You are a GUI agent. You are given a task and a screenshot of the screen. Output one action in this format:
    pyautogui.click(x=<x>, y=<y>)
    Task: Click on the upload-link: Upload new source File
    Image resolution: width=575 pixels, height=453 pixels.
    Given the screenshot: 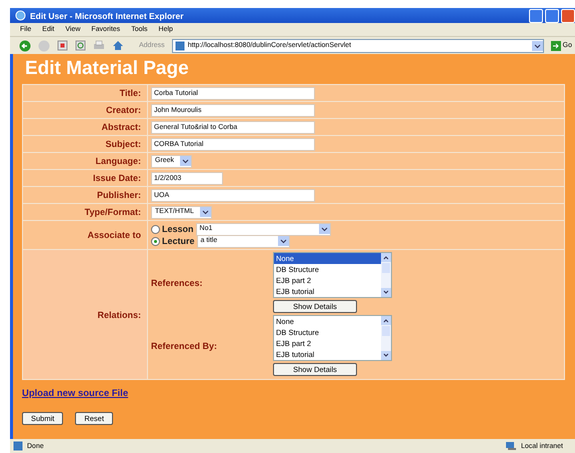 What is the action you would take?
    pyautogui.click(x=75, y=393)
    